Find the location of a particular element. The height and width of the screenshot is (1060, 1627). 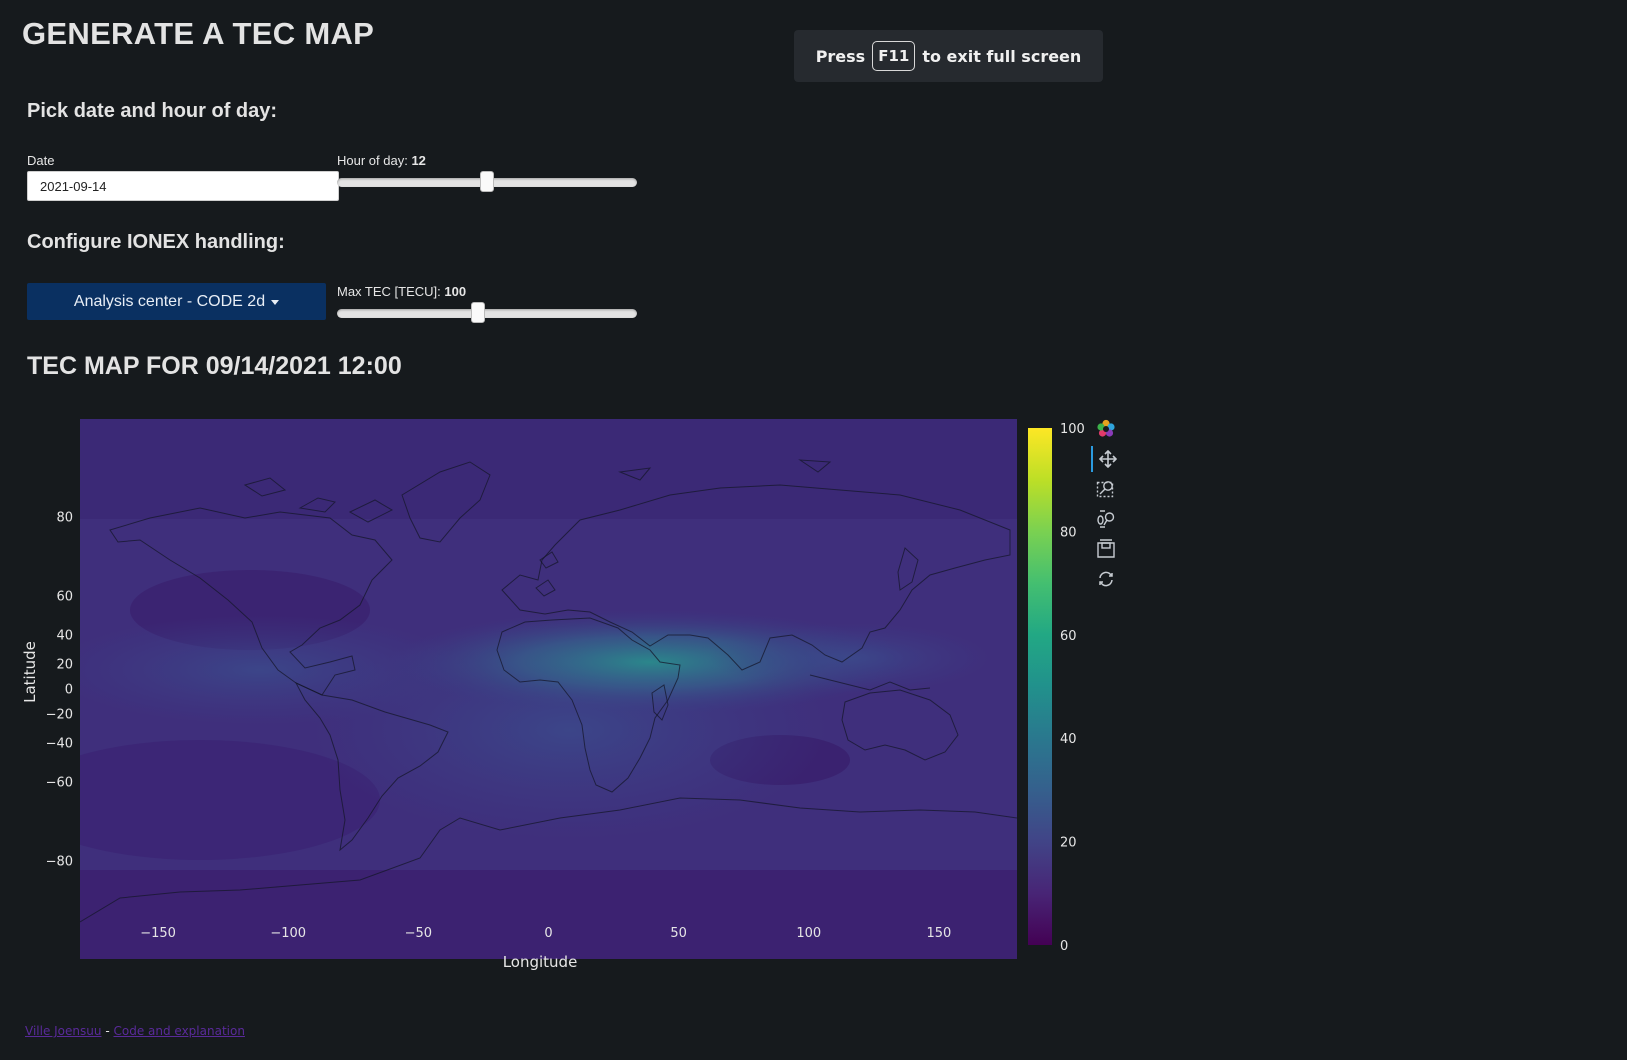

footer: Ville Joensuu - Code and explanation is located at coordinates (135, 1031).